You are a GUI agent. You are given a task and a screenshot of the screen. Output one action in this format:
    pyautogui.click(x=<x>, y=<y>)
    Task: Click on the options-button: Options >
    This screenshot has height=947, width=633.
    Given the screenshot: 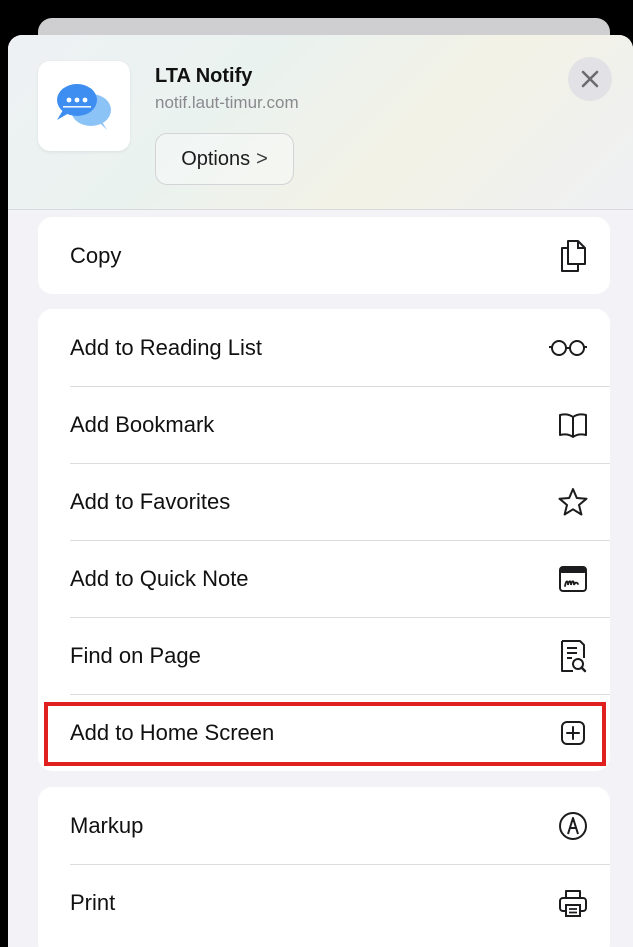 What is the action you would take?
    pyautogui.click(x=224, y=159)
    